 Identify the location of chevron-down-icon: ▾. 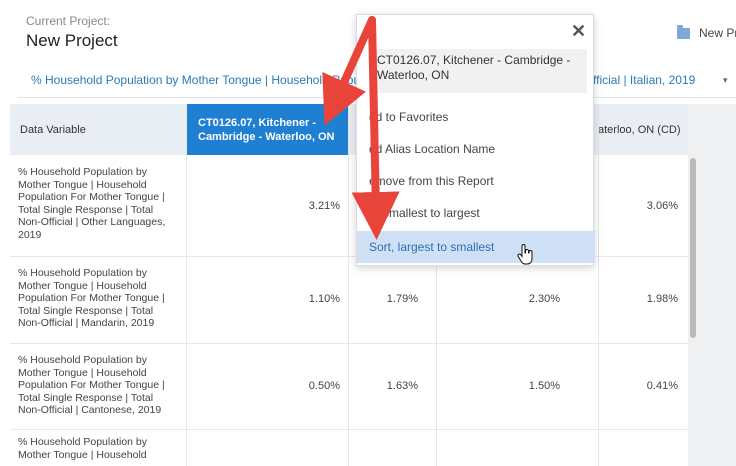
(725, 80).